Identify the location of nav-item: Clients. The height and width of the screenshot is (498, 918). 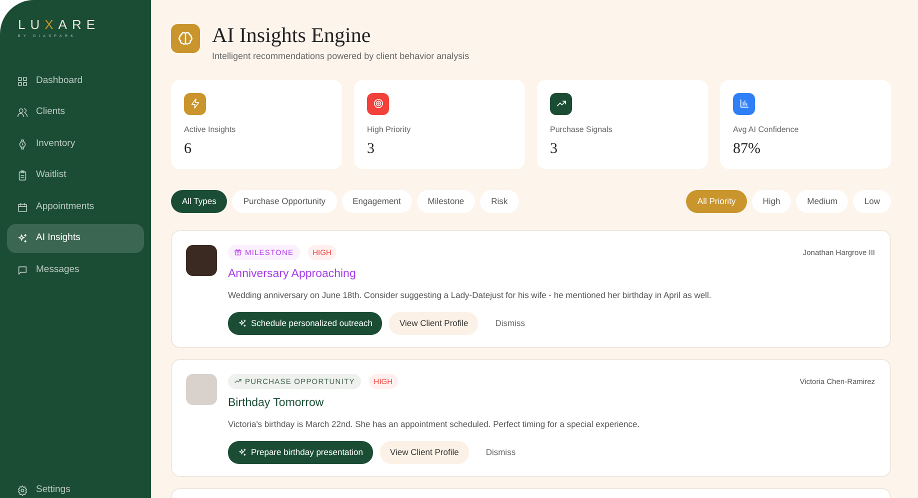
(75, 113).